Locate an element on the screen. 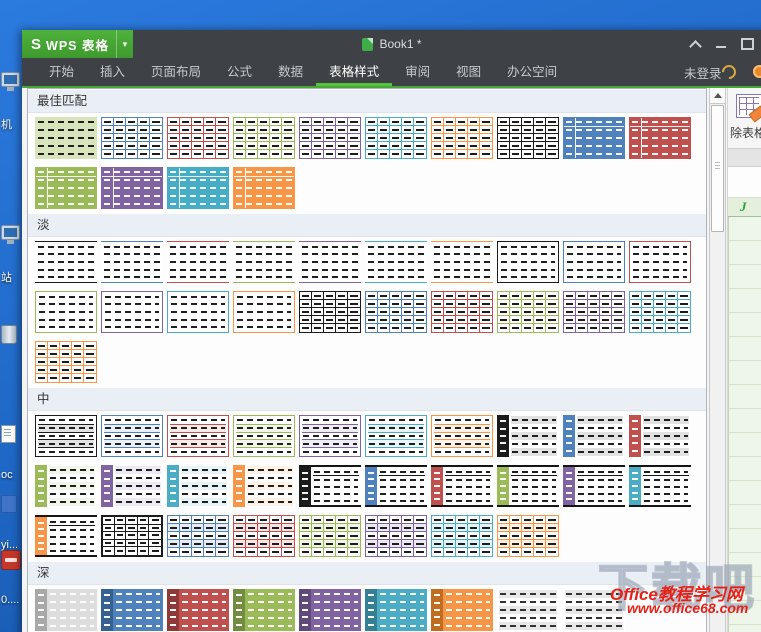 The height and width of the screenshot is (632, 761). minimize-button is located at coordinates (721, 44).